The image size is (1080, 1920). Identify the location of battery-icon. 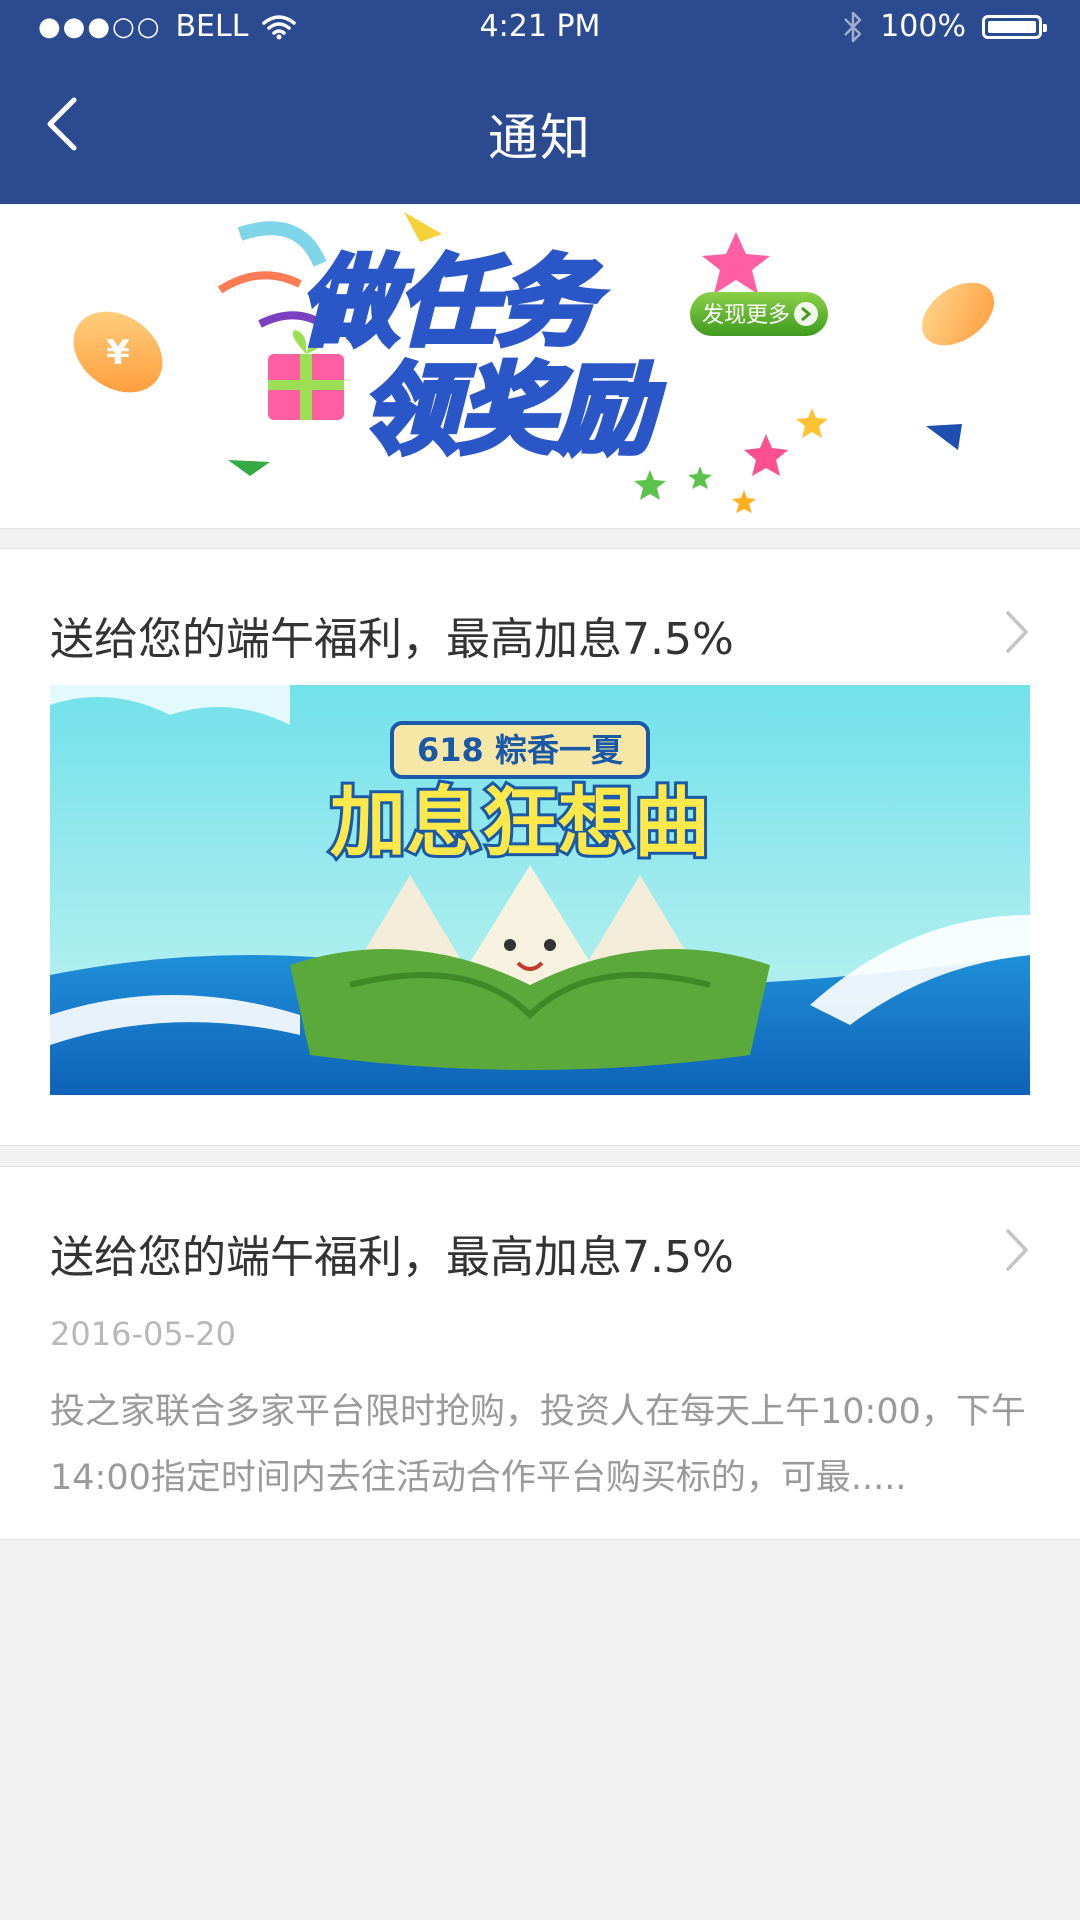
(1014, 27).